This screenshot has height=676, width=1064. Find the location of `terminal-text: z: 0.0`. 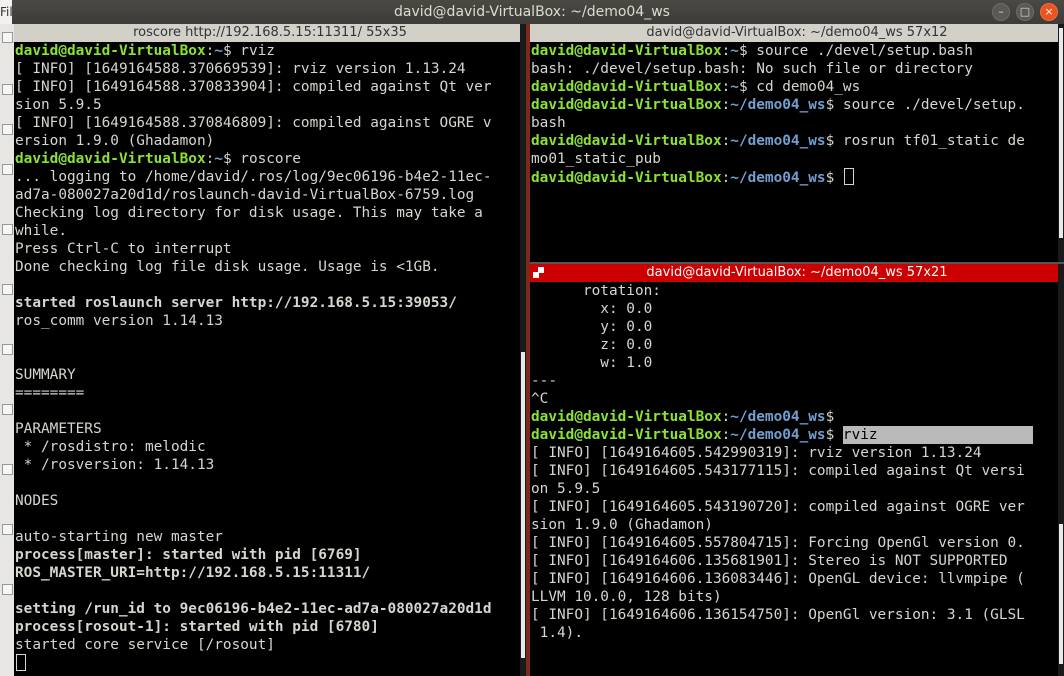

terminal-text: z: 0.0 is located at coordinates (592, 345).